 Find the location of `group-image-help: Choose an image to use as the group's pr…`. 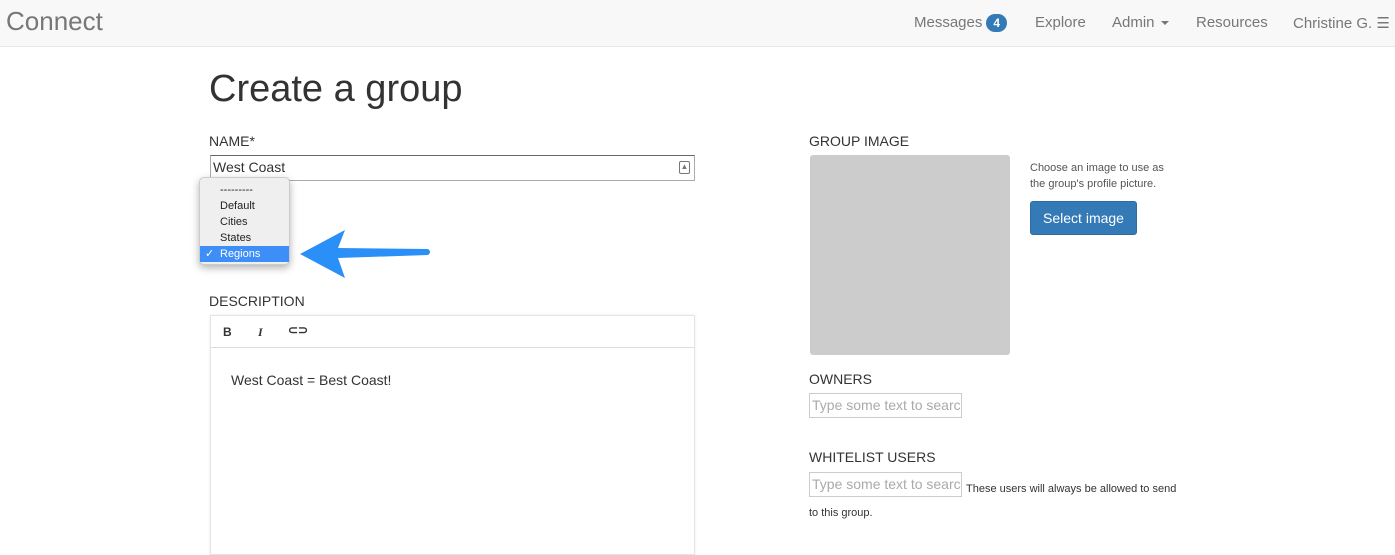

group-image-help: Choose an image to use as the group's pr… is located at coordinates (1097, 176).